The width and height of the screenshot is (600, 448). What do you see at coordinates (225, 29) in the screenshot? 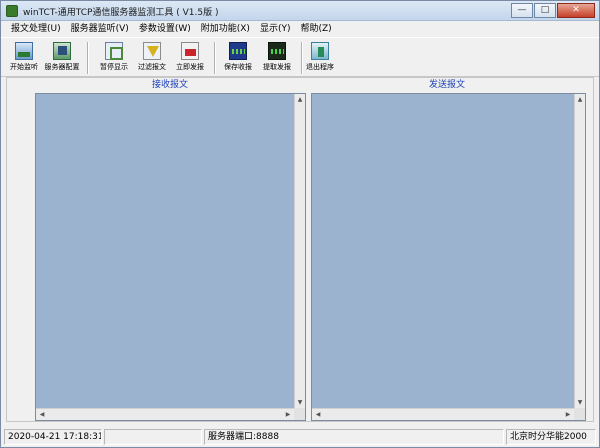
I see `menu-extra-functions: 附加功能(X)` at bounding box center [225, 29].